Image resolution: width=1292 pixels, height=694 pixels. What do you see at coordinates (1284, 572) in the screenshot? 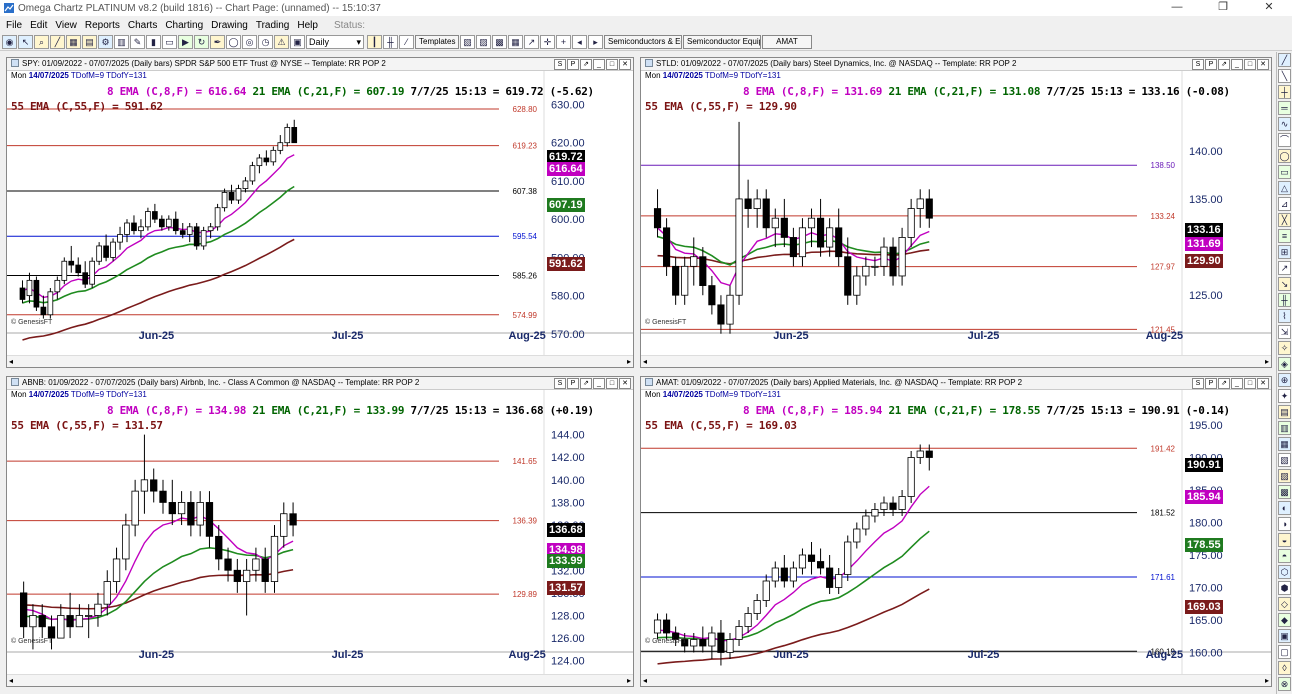
I see `draw-tool-33-icon: ⬡` at bounding box center [1284, 572].